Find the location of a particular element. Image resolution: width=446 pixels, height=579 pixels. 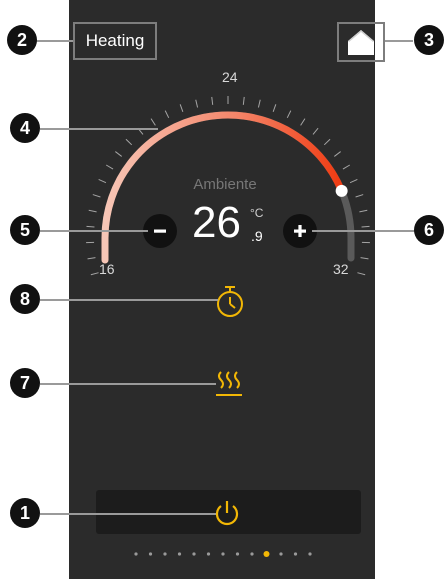

callout-5: 5 is located at coordinates (25, 230).